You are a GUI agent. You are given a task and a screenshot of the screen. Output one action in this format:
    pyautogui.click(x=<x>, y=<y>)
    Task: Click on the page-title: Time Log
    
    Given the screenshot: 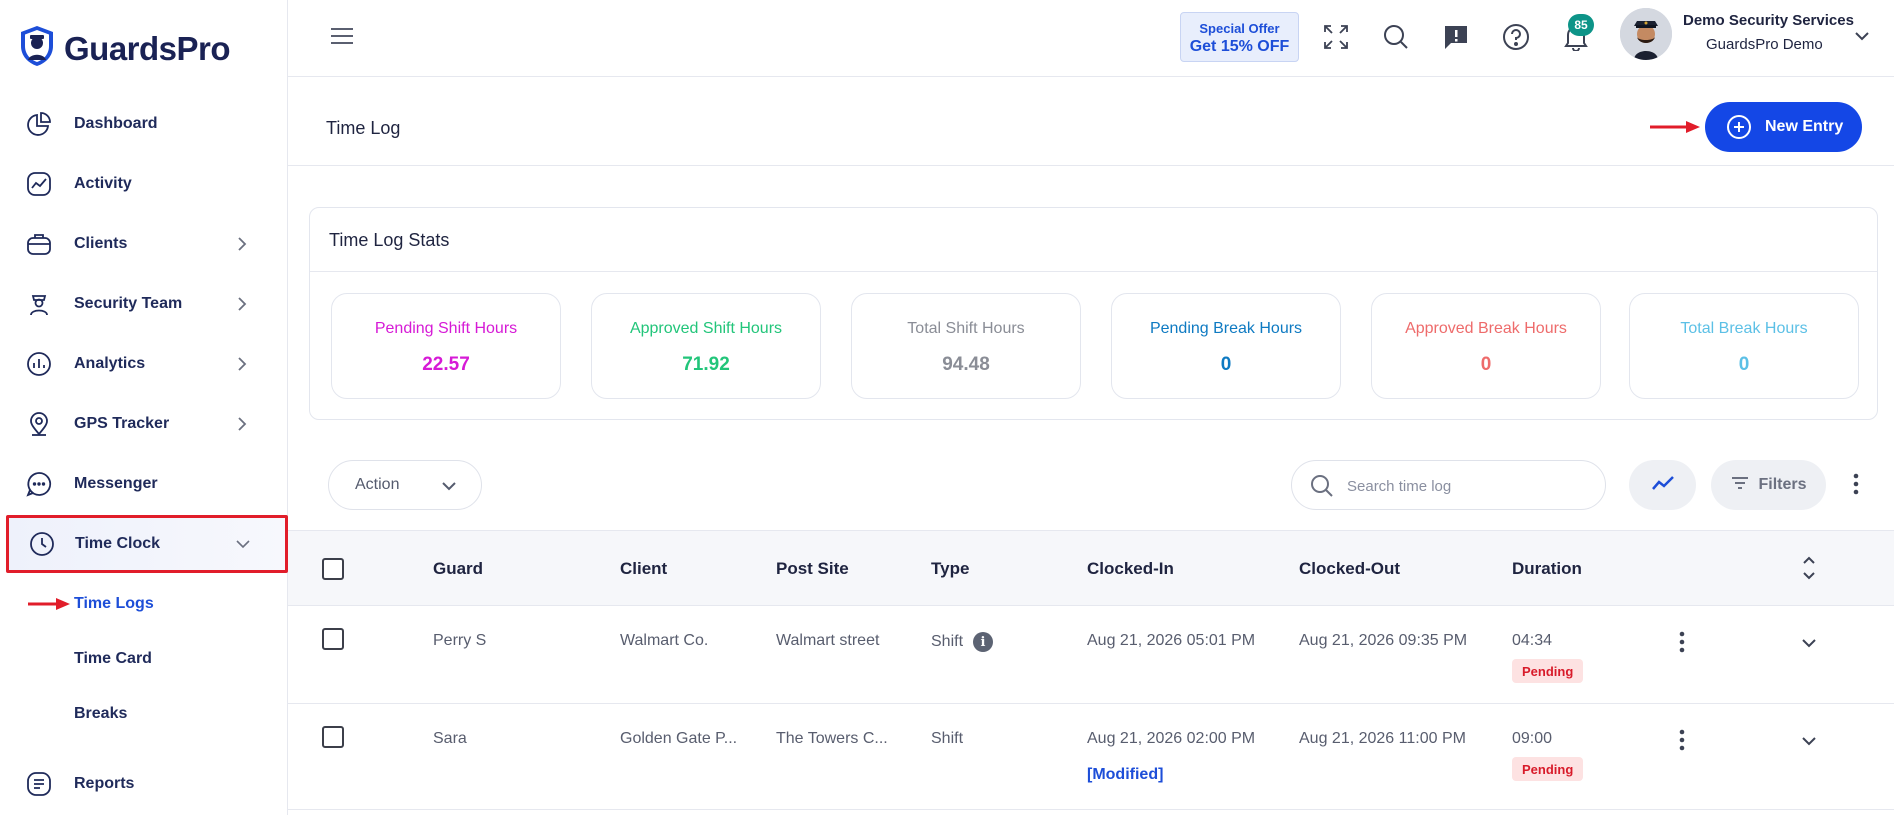 What is the action you would take?
    pyautogui.click(x=363, y=128)
    